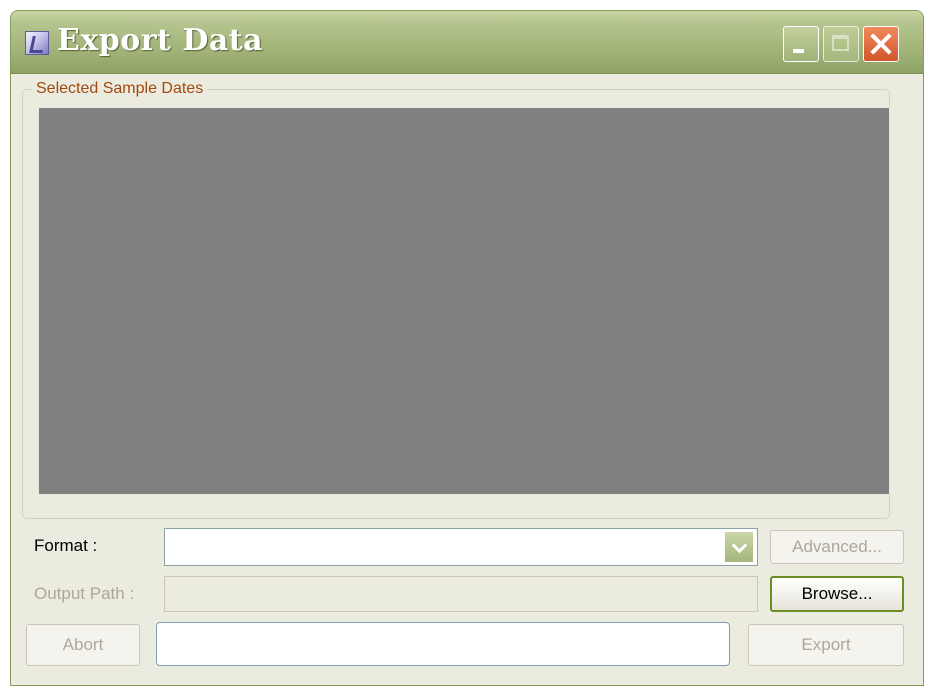 This screenshot has width=928, height=688. What do you see at coordinates (826, 645) in the screenshot?
I see `export-button: Export` at bounding box center [826, 645].